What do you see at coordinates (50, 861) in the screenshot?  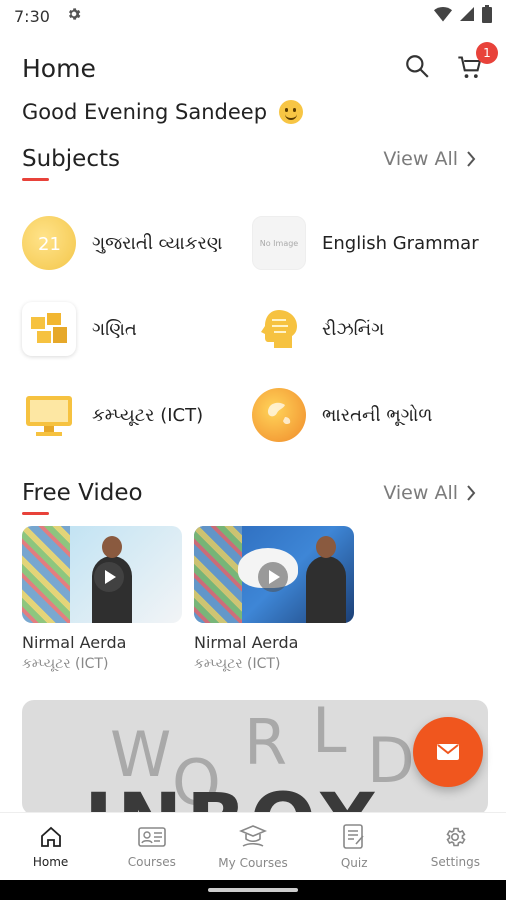 I see `nav-label: Home` at bounding box center [50, 861].